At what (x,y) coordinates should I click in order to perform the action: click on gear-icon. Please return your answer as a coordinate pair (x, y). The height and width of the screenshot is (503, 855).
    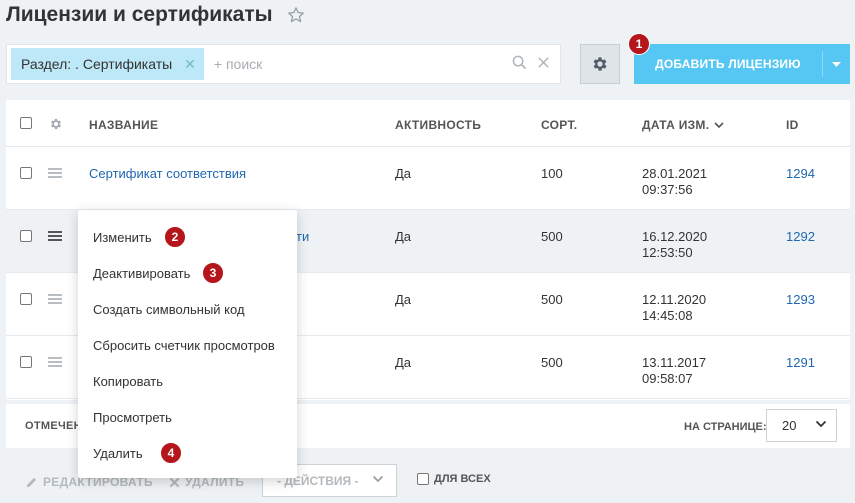
    Looking at the image, I should click on (600, 64).